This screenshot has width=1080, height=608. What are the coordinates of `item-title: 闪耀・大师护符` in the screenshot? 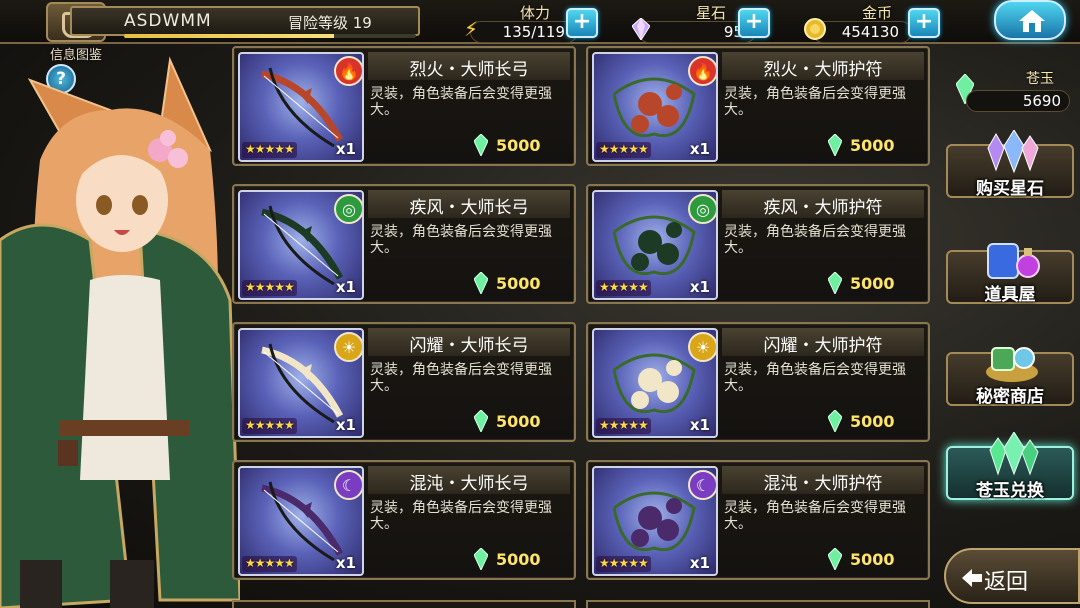 It's located at (823, 346).